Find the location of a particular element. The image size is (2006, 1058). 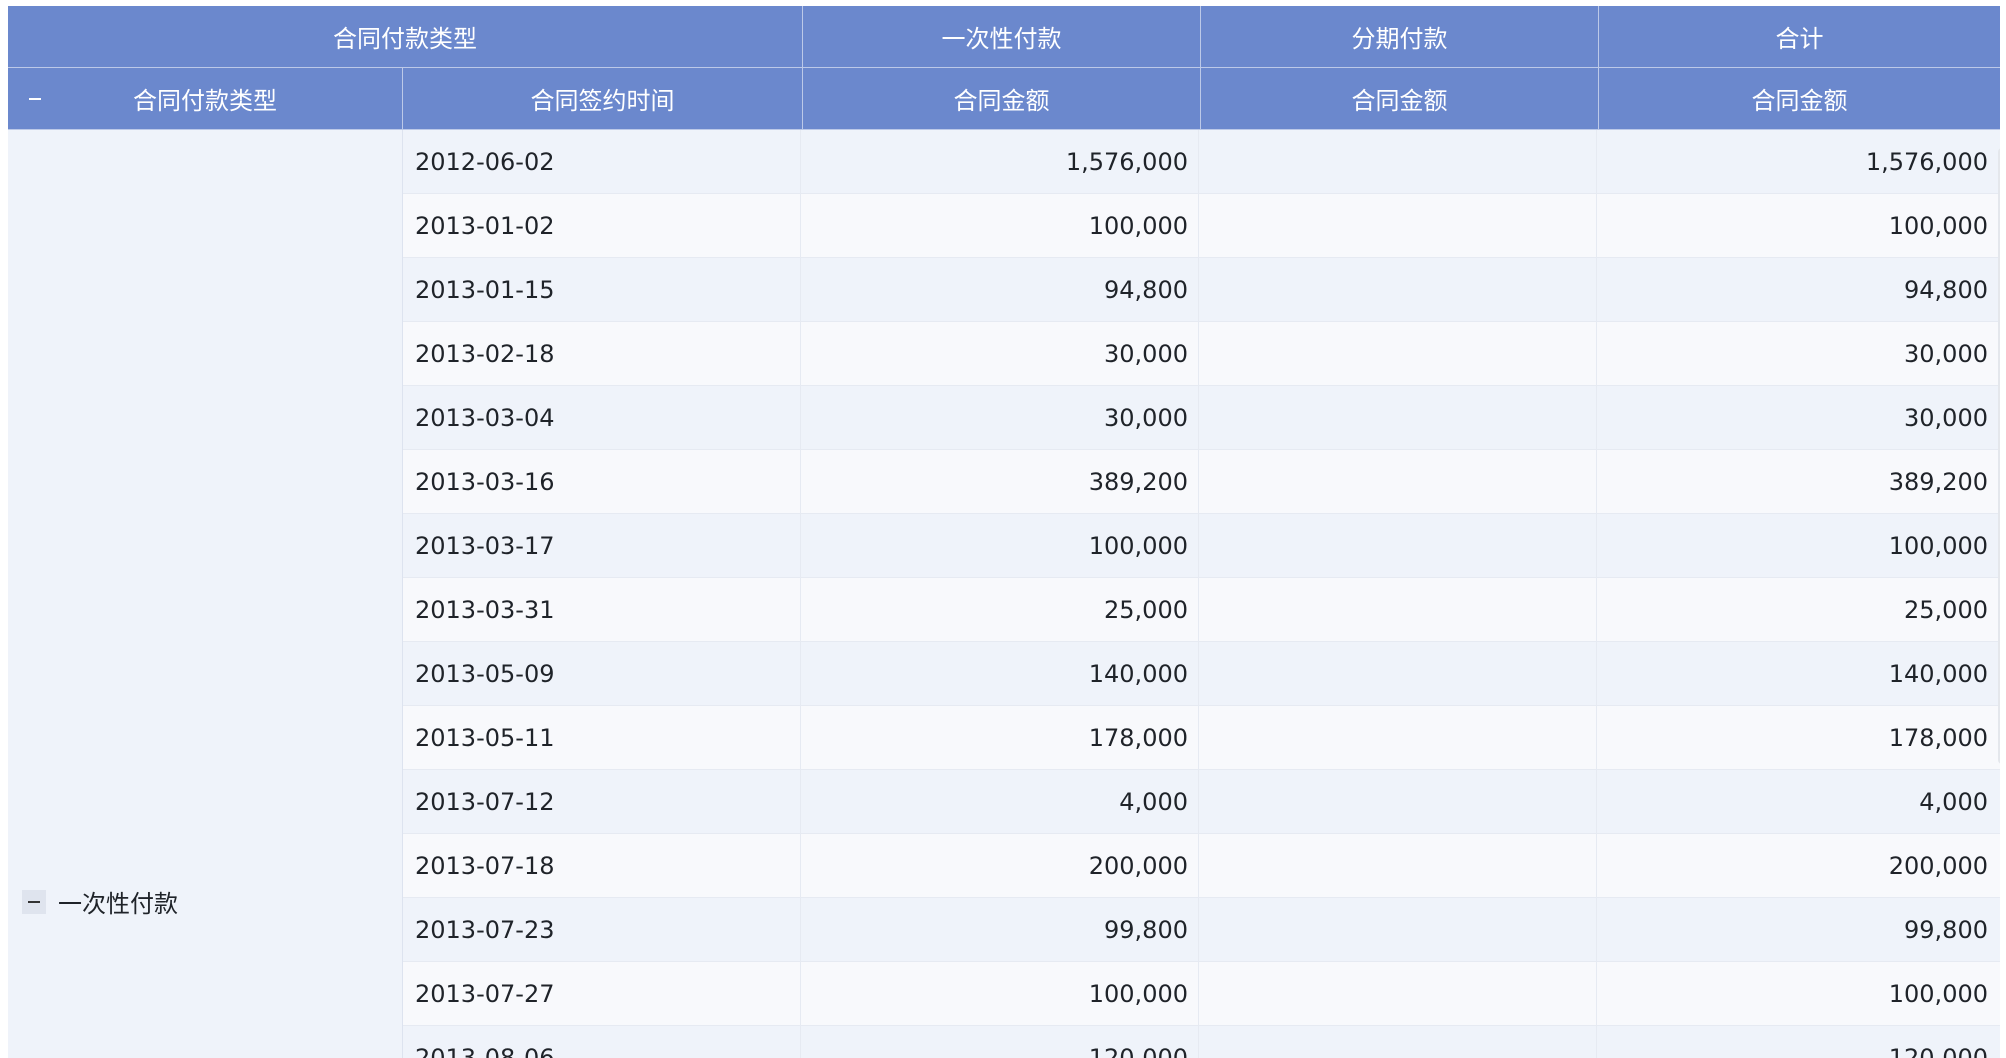

table-row: 2013-08-06 120,000 120,000 is located at coordinates (1201, 1042).